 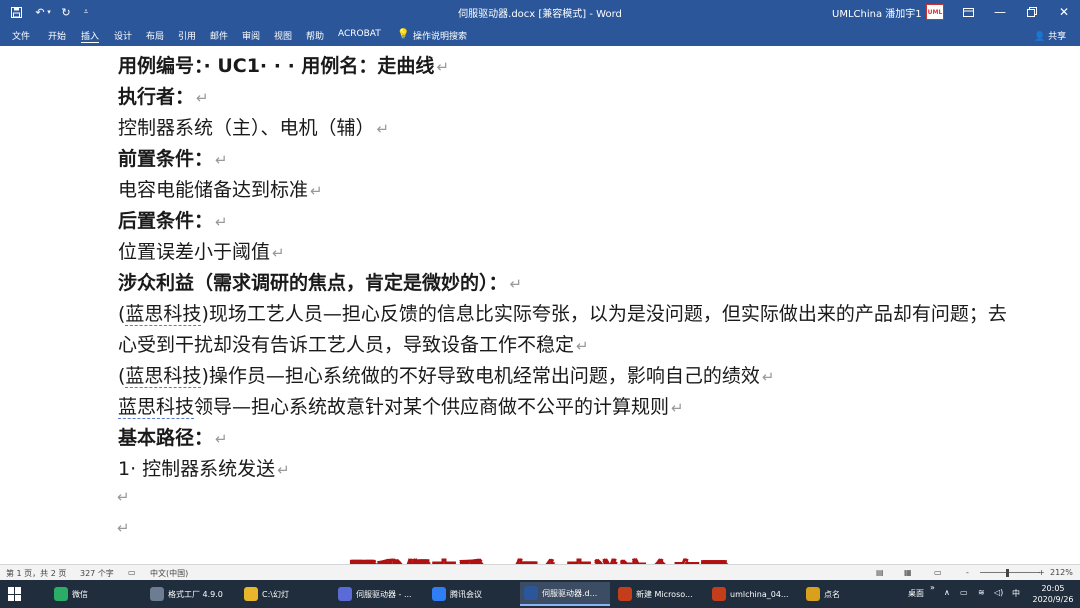 I want to click on language: 中文(中国), so click(x=169, y=573).